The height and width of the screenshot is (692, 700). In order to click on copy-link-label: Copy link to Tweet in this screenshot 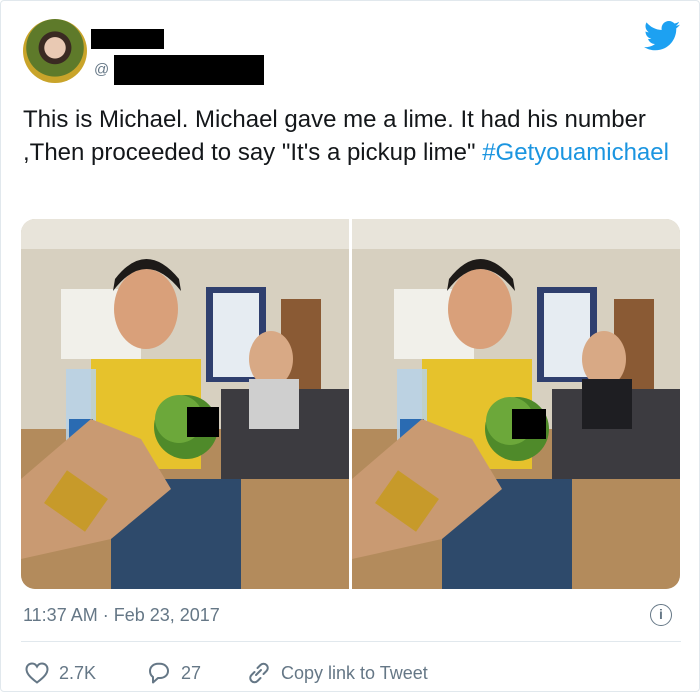, I will do `click(354, 672)`.